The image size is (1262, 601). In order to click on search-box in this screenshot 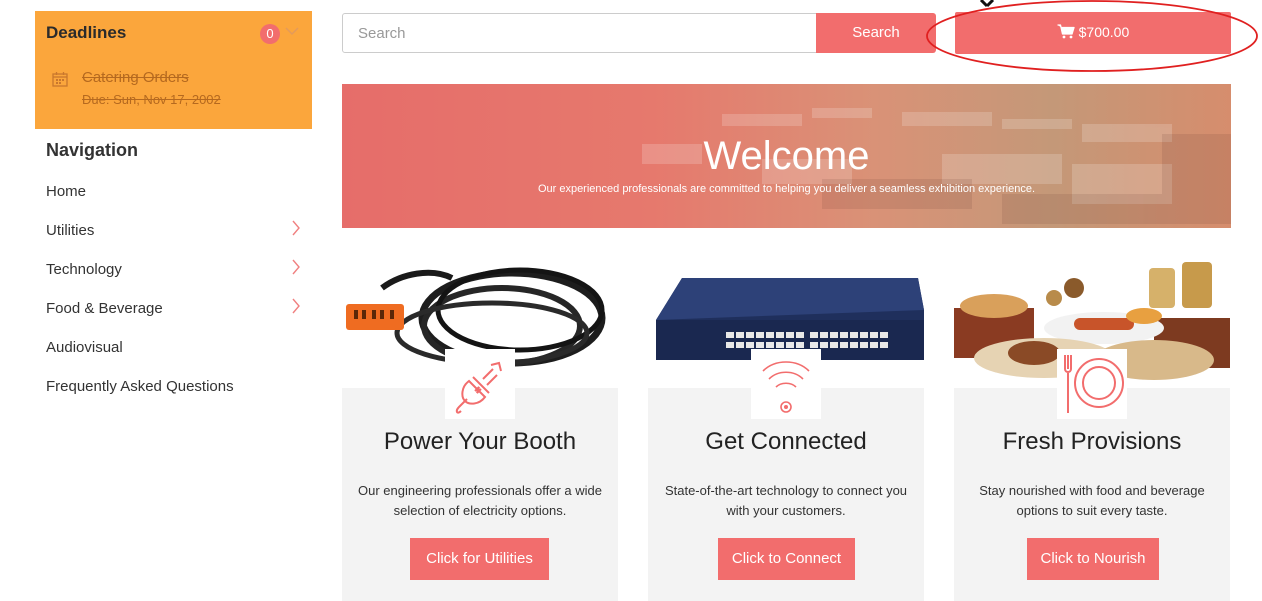, I will do `click(581, 33)`.